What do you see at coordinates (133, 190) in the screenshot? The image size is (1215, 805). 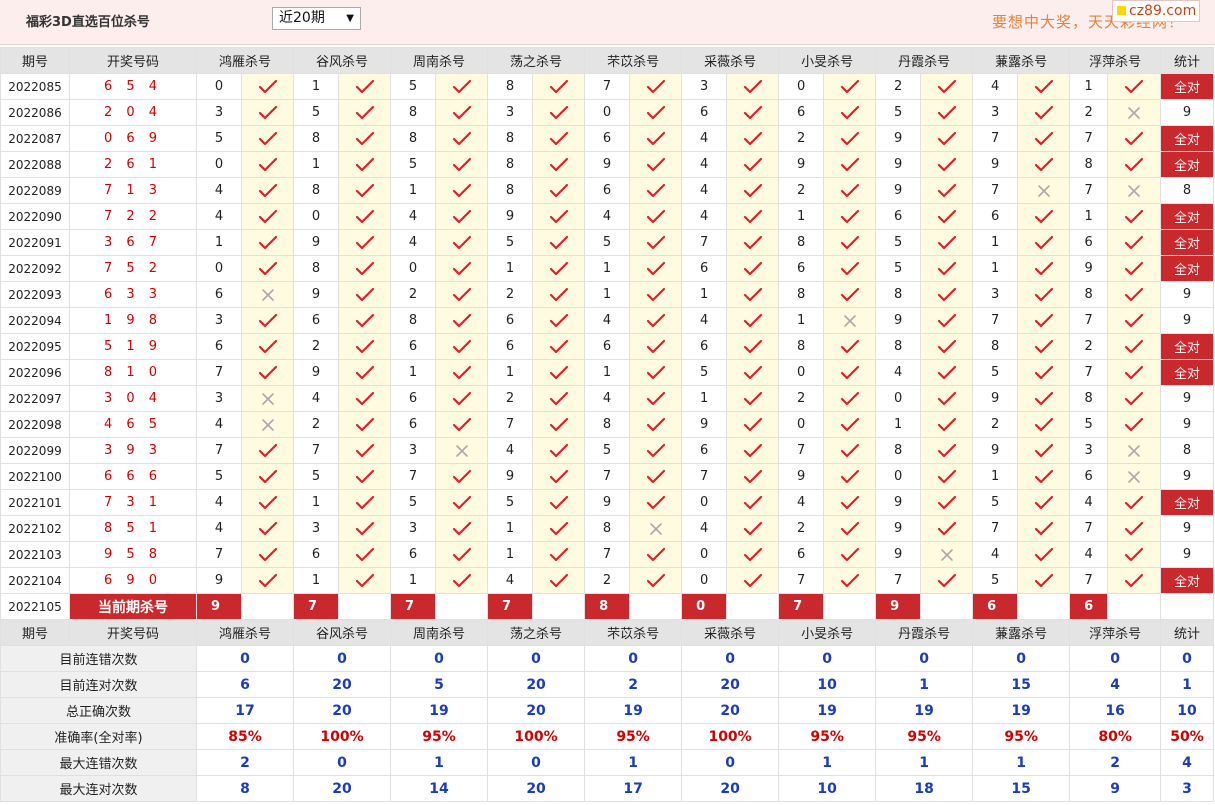 I see `draw-number-cell: 7 1 3` at bounding box center [133, 190].